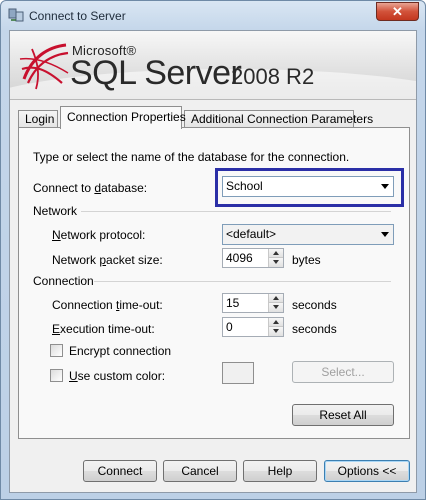  Describe the element at coordinates (233, 303) in the screenshot. I see `timeout-value: 15` at that location.